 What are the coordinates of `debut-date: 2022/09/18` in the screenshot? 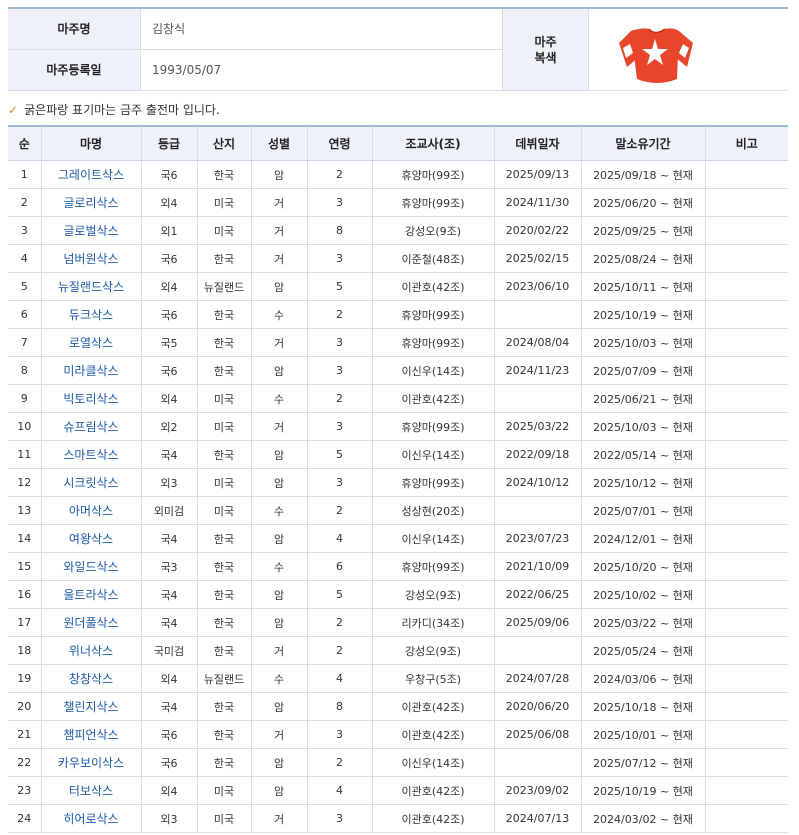 It's located at (538, 454).